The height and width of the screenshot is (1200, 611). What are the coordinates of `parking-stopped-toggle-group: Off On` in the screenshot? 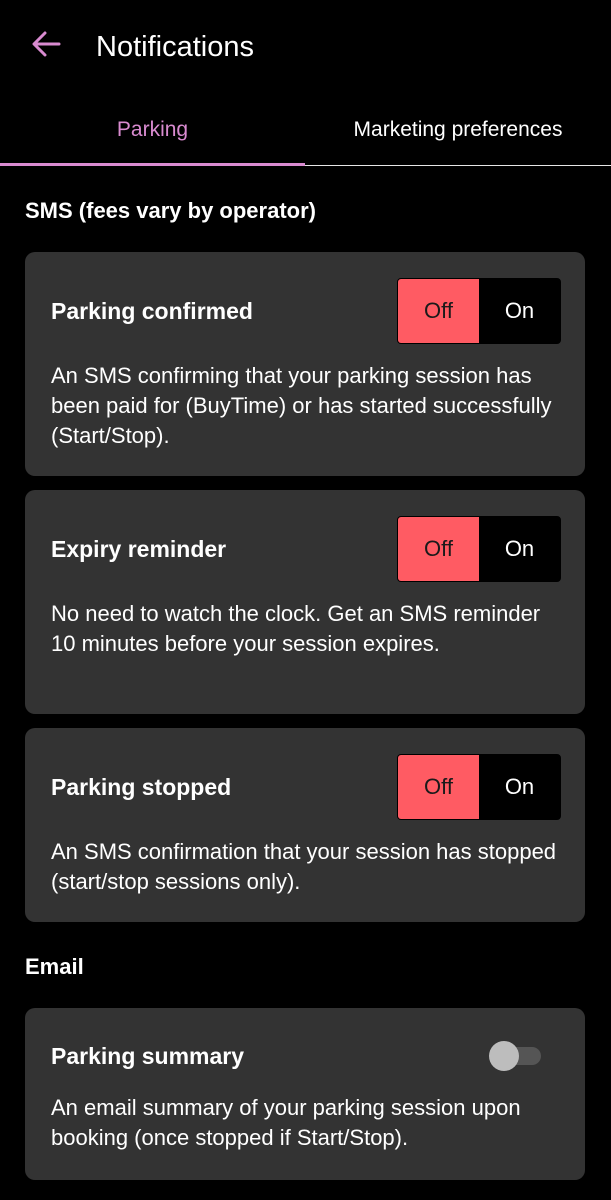 It's located at (479, 787).